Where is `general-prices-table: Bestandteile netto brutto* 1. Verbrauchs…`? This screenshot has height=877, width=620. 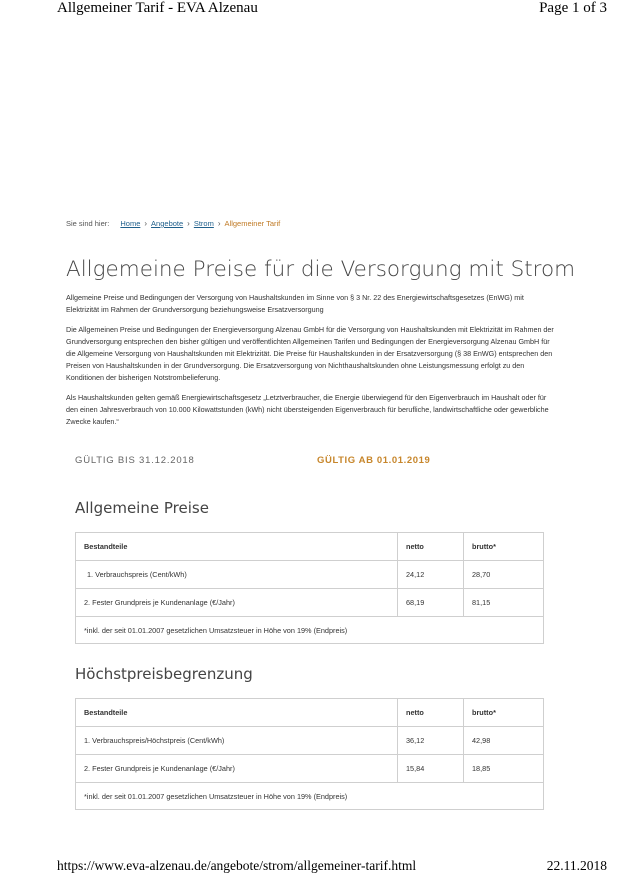
general-prices-table: Bestandteile netto brutto* 1. Verbrauchs… is located at coordinates (309, 588).